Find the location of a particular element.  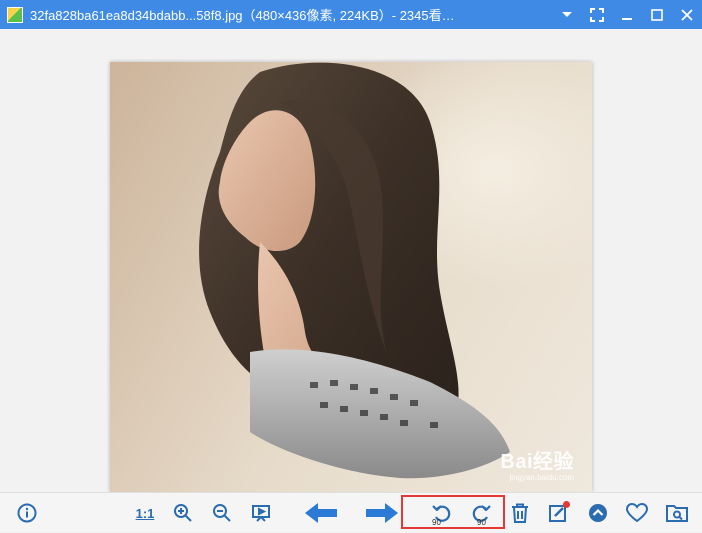

watermark-main: Bai经验 is located at coordinates (537, 462).